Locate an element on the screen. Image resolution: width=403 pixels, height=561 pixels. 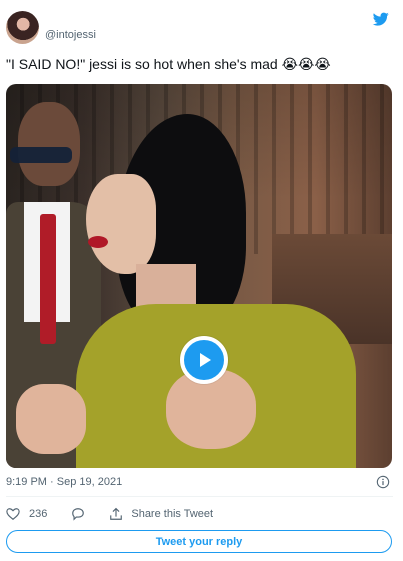
reply-icon is located at coordinates (78, 514).